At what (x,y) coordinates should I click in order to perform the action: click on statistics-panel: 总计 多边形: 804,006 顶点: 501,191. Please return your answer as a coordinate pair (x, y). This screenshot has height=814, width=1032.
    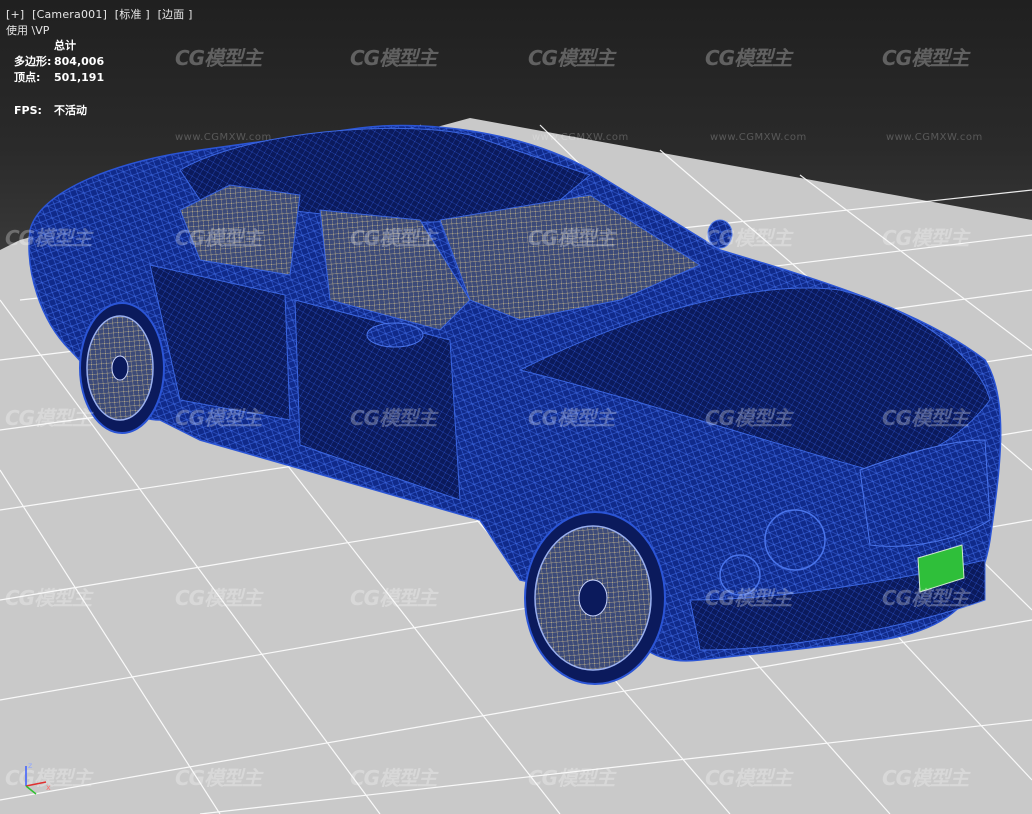
    Looking at the image, I should click on (59, 62).